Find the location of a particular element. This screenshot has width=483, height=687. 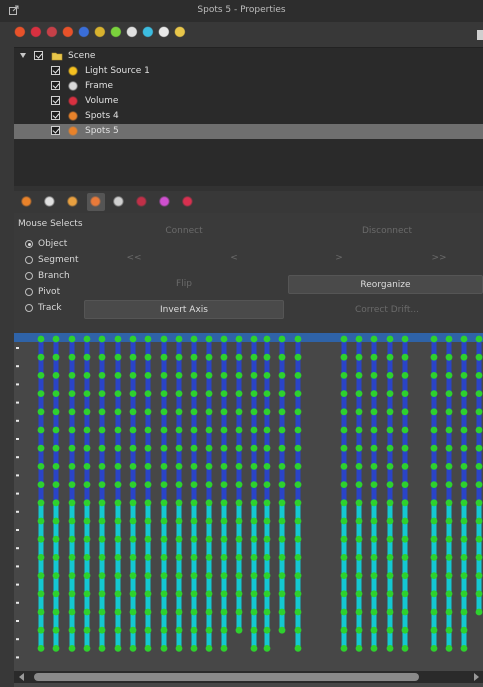

filter-tab is located at coordinates (119, 202).